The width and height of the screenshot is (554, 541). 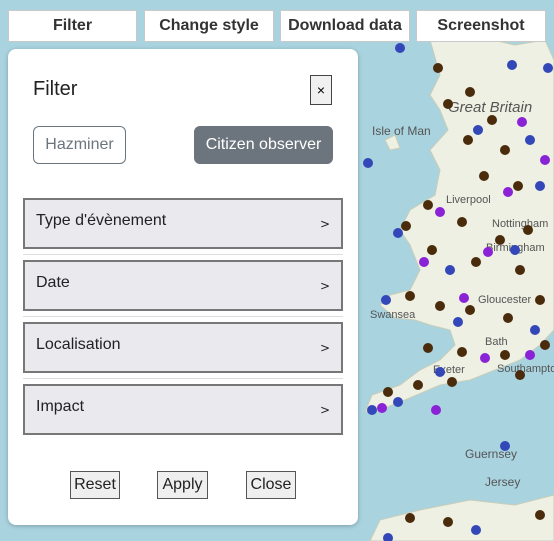 I want to click on map-label-swansea: Swansea, so click(x=393, y=315).